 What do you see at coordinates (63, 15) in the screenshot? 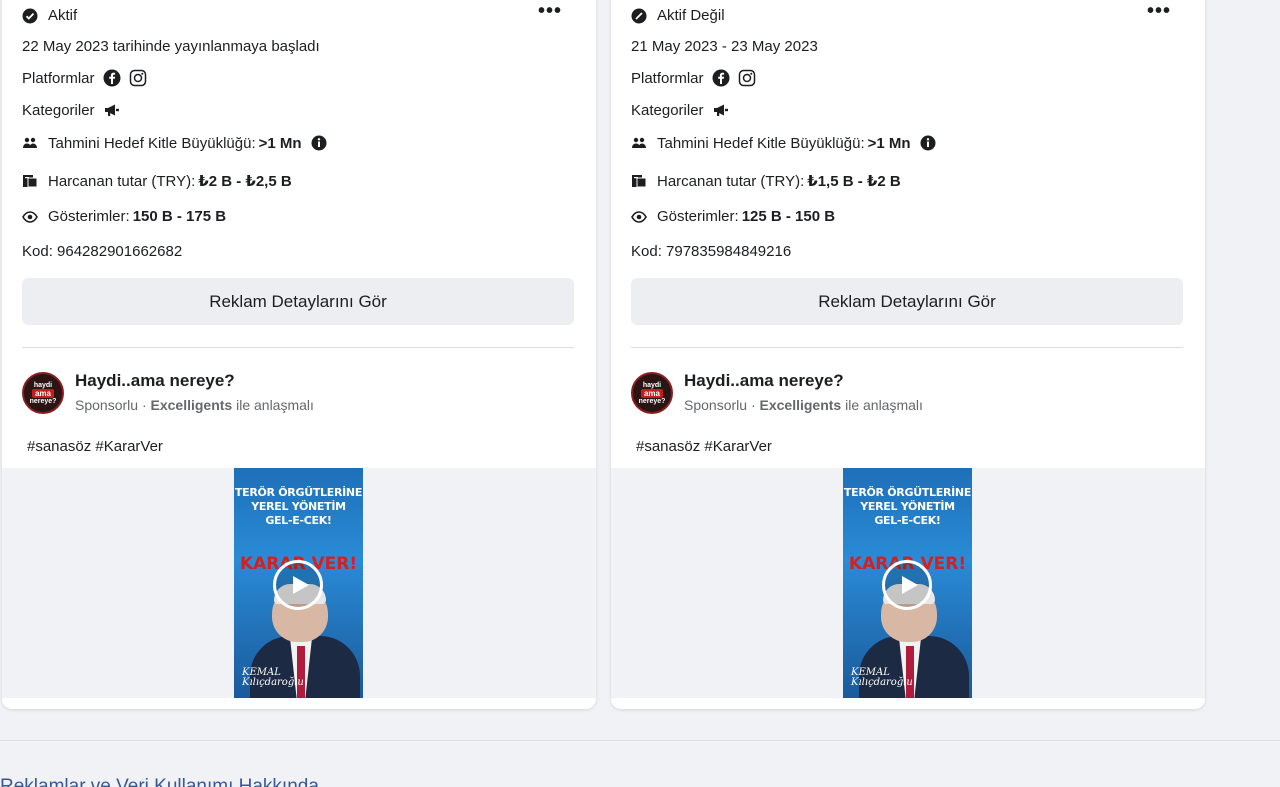
I see `status-text: Aktif` at bounding box center [63, 15].